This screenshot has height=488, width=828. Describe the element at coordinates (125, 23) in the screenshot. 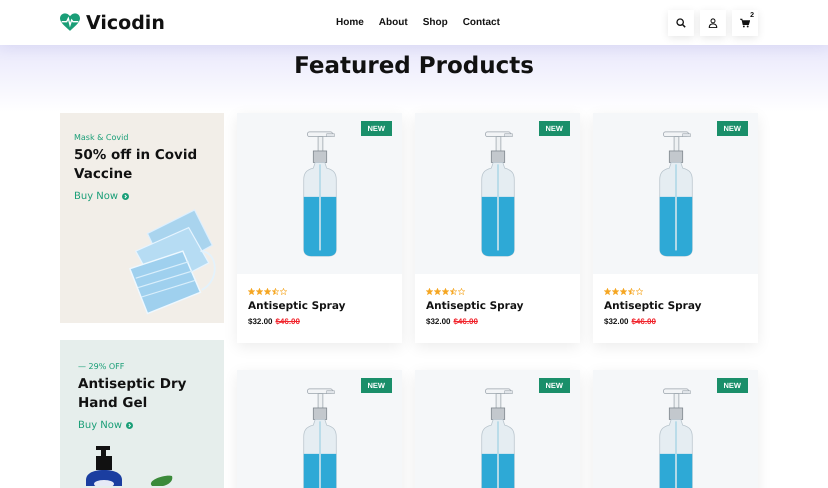

I see `logo-text: Vicodin` at that location.